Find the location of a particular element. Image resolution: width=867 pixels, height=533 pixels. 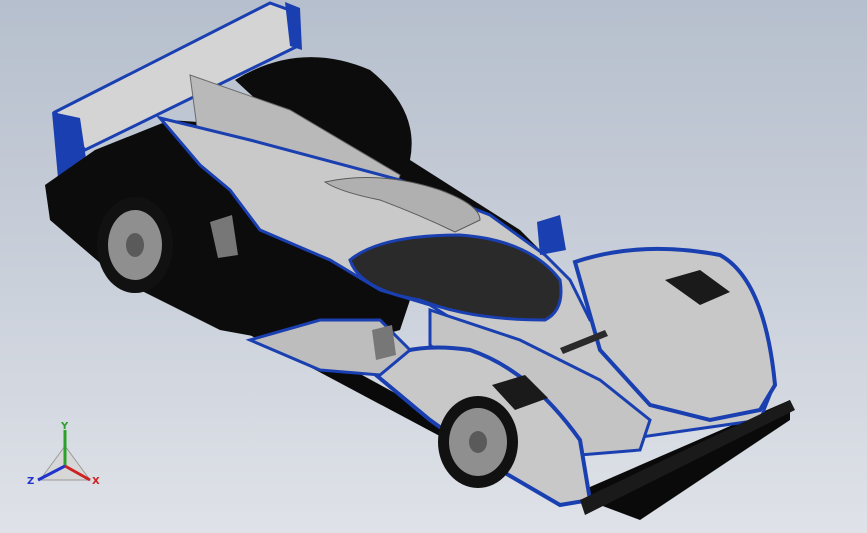

front-suspension is located at coordinates (384, 342).